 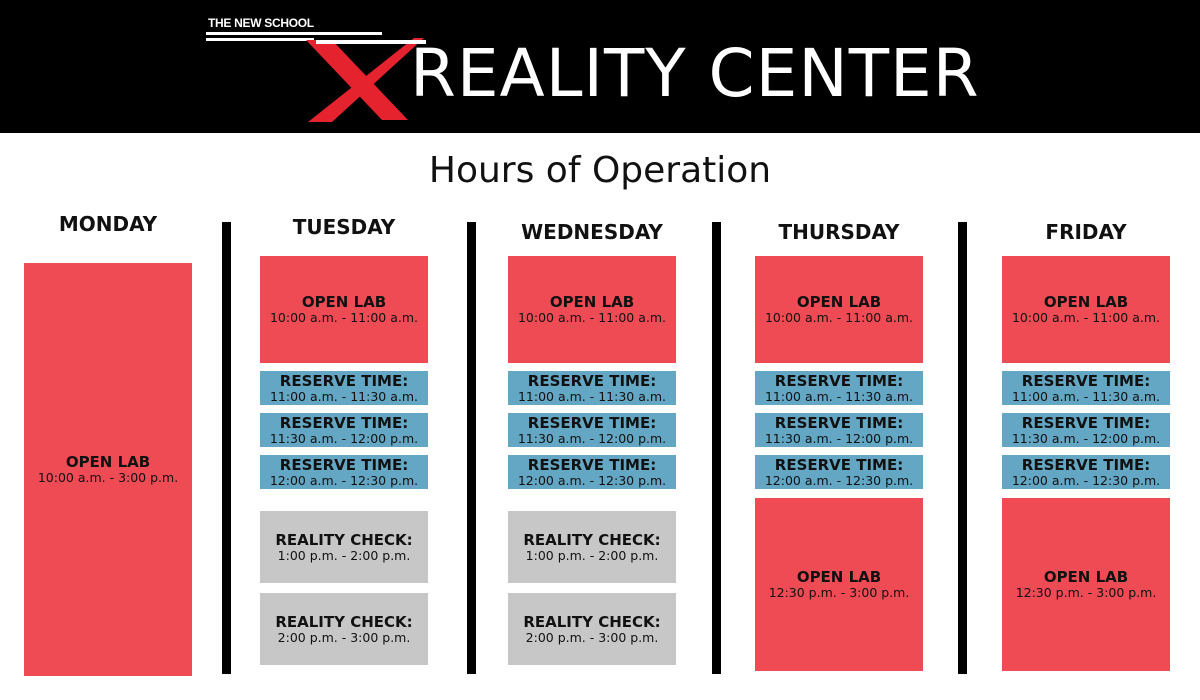 I want to click on school-wordmark: THE NEW SCHOOL, so click(x=261, y=23).